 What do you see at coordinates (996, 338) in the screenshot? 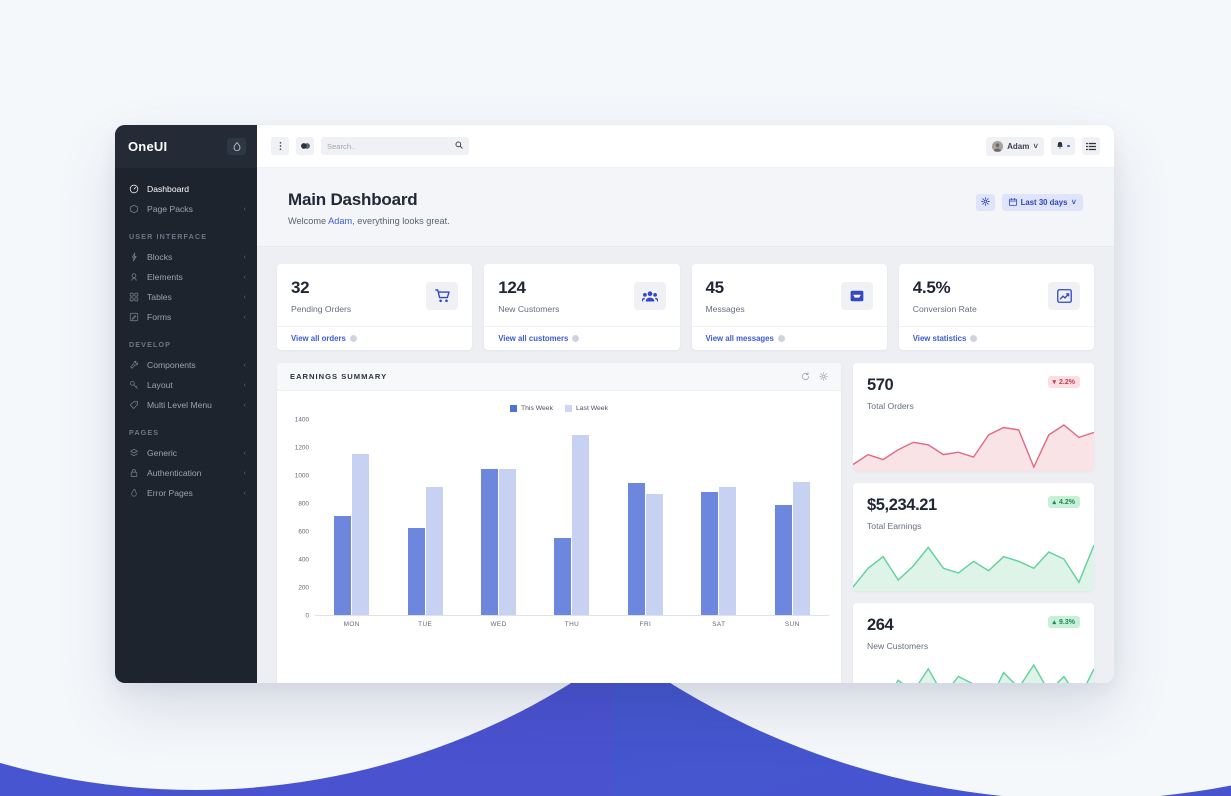
I see `stat-card-link: View statistics` at bounding box center [996, 338].